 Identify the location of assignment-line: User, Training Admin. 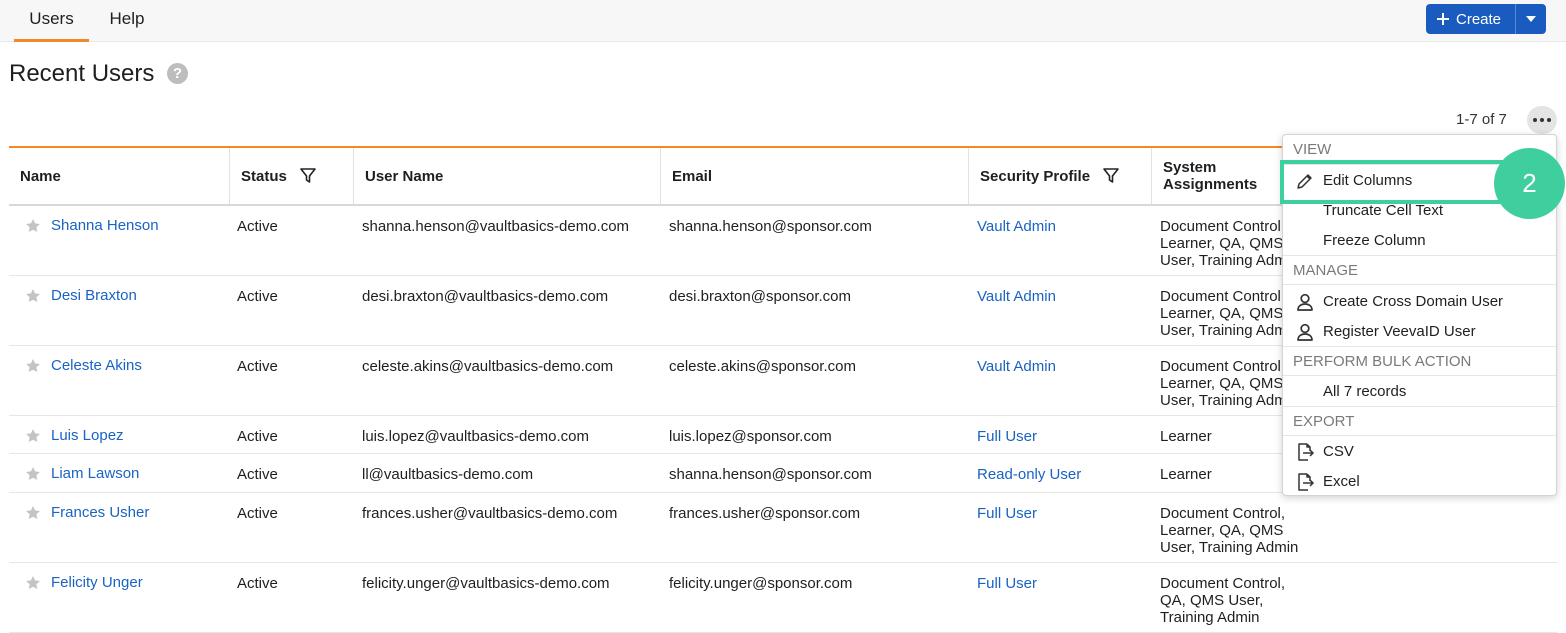
(1229, 547).